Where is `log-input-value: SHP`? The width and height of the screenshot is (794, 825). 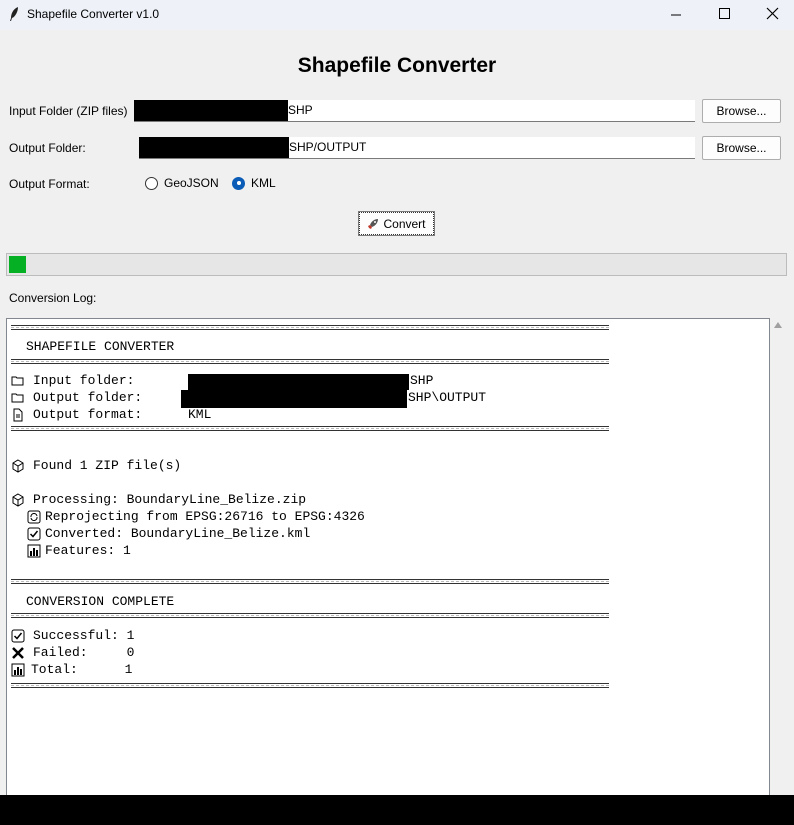
log-input-value: SHP is located at coordinates (422, 380).